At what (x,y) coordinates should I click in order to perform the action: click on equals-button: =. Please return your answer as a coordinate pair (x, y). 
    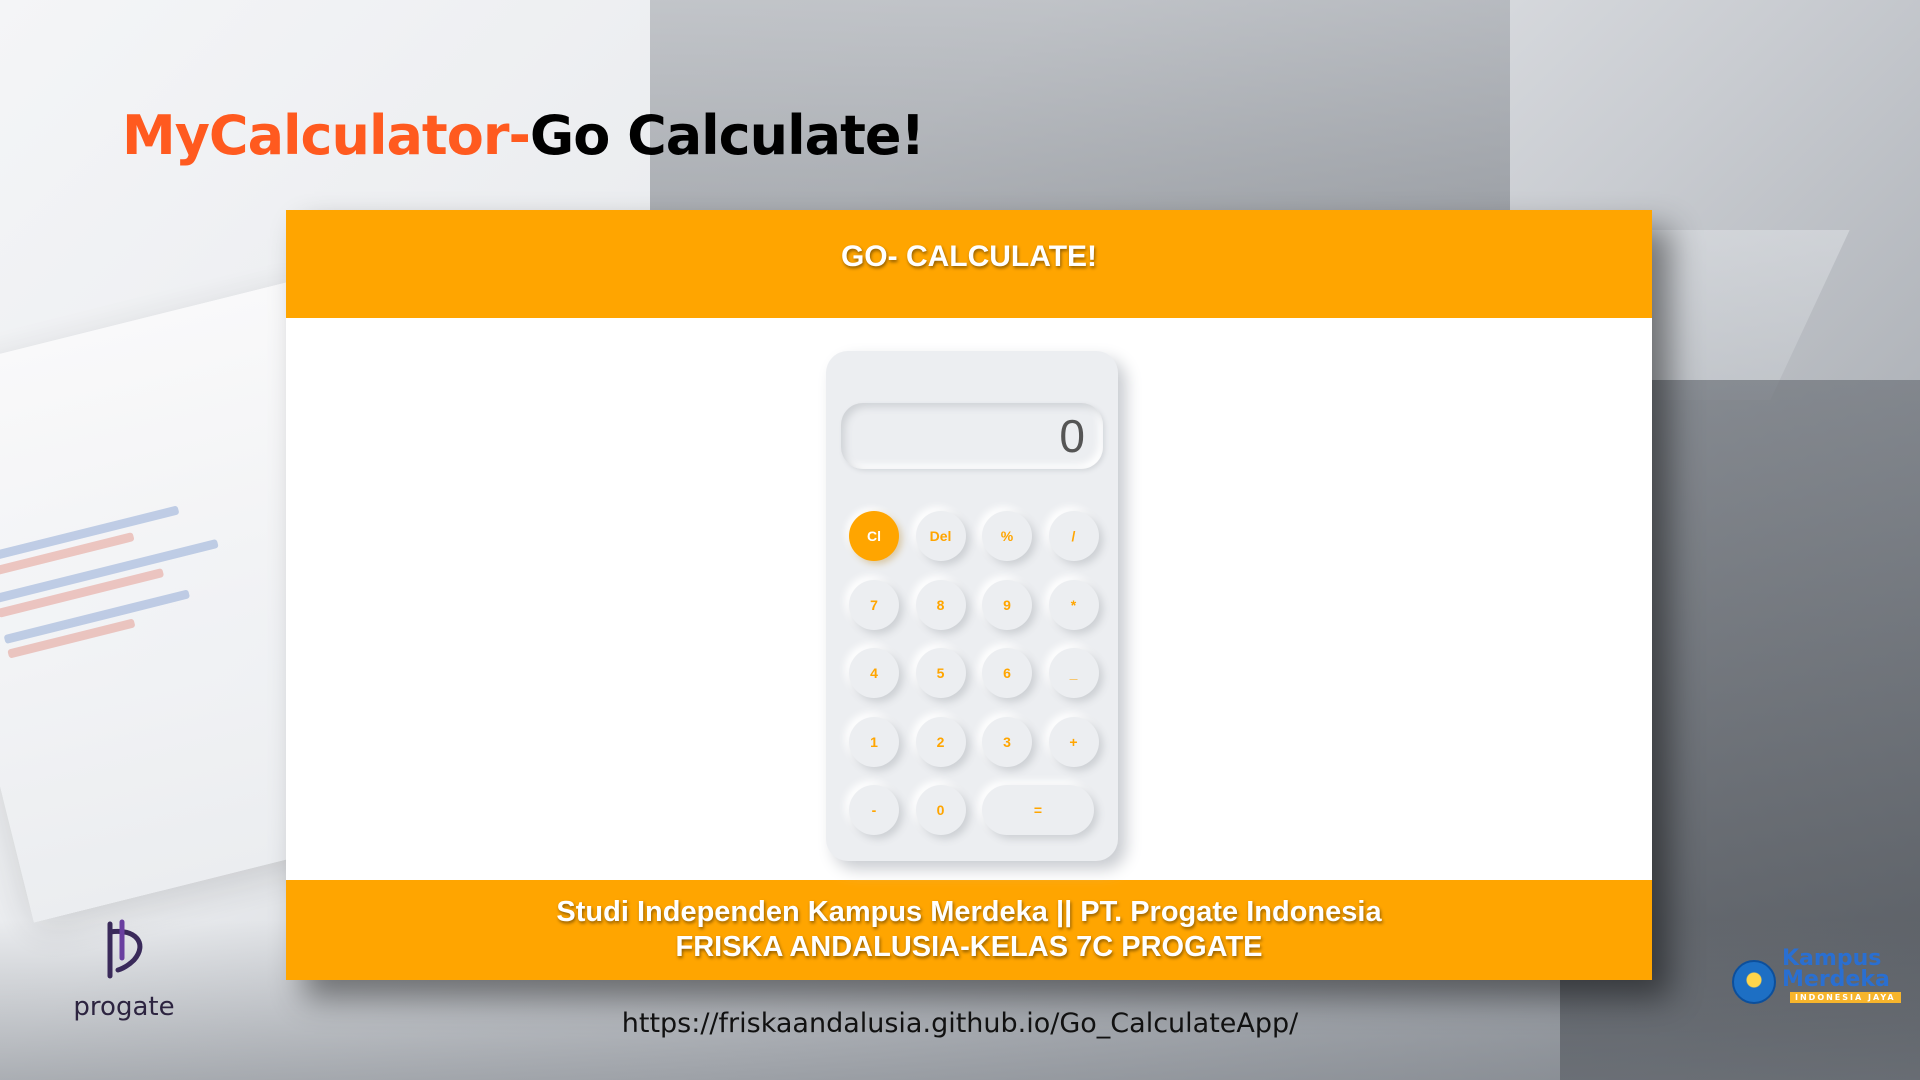
    Looking at the image, I should click on (1038, 810).